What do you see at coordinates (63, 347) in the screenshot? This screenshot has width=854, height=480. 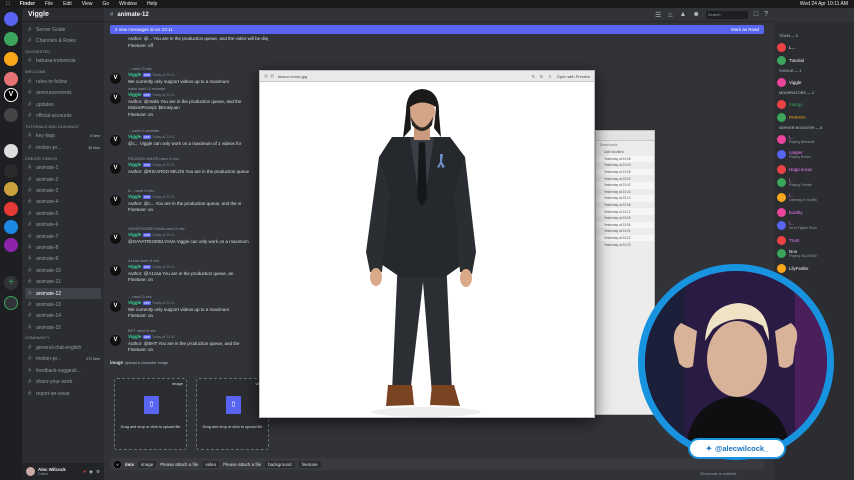 I see `channel-item: # general-chat-english` at bounding box center [63, 347].